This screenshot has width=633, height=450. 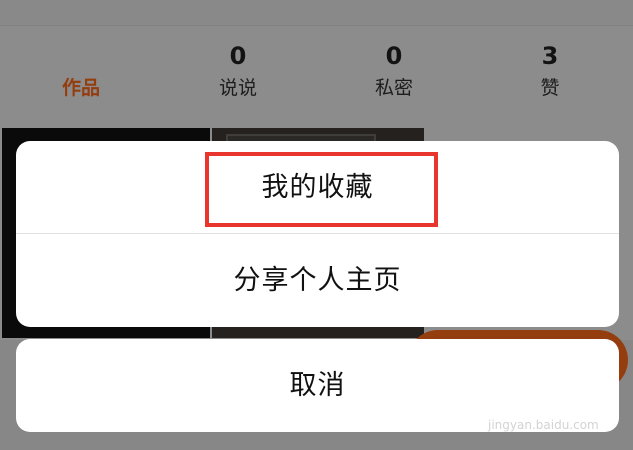 What do you see at coordinates (527, 398) in the screenshot?
I see `watermark-logo-text: Bai 经验` at bounding box center [527, 398].